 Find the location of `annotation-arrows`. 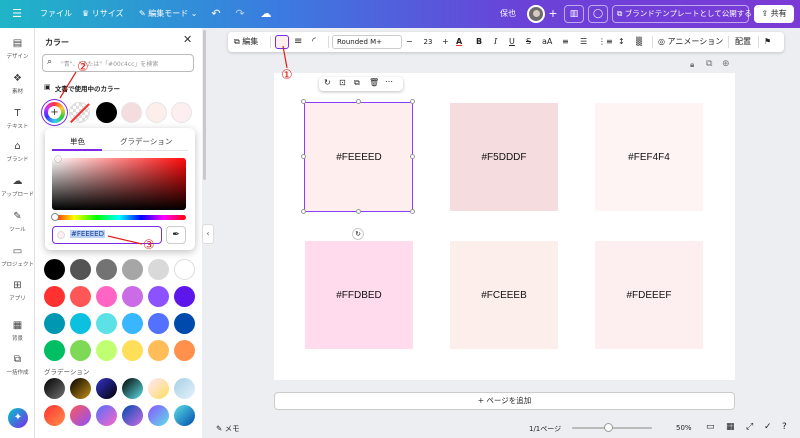

annotation-arrows is located at coordinates (173, 145).